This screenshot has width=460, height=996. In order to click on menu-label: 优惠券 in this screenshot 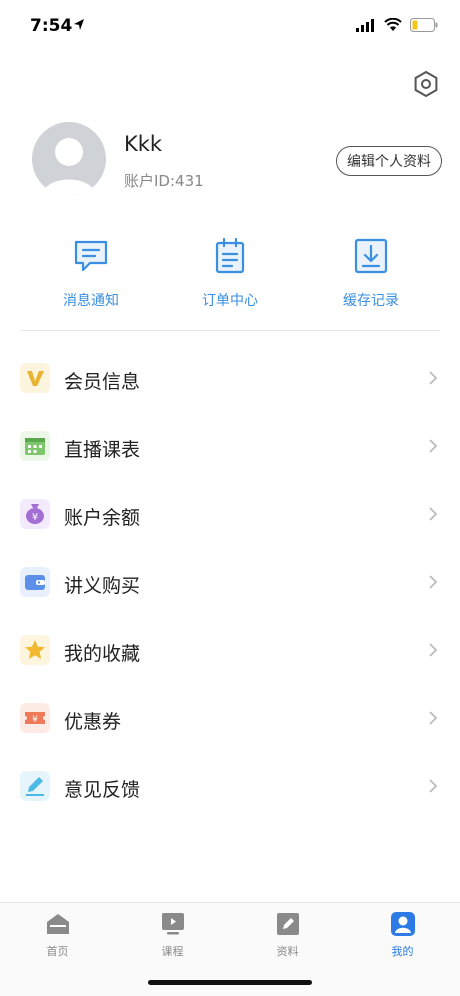, I will do `click(93, 722)`.